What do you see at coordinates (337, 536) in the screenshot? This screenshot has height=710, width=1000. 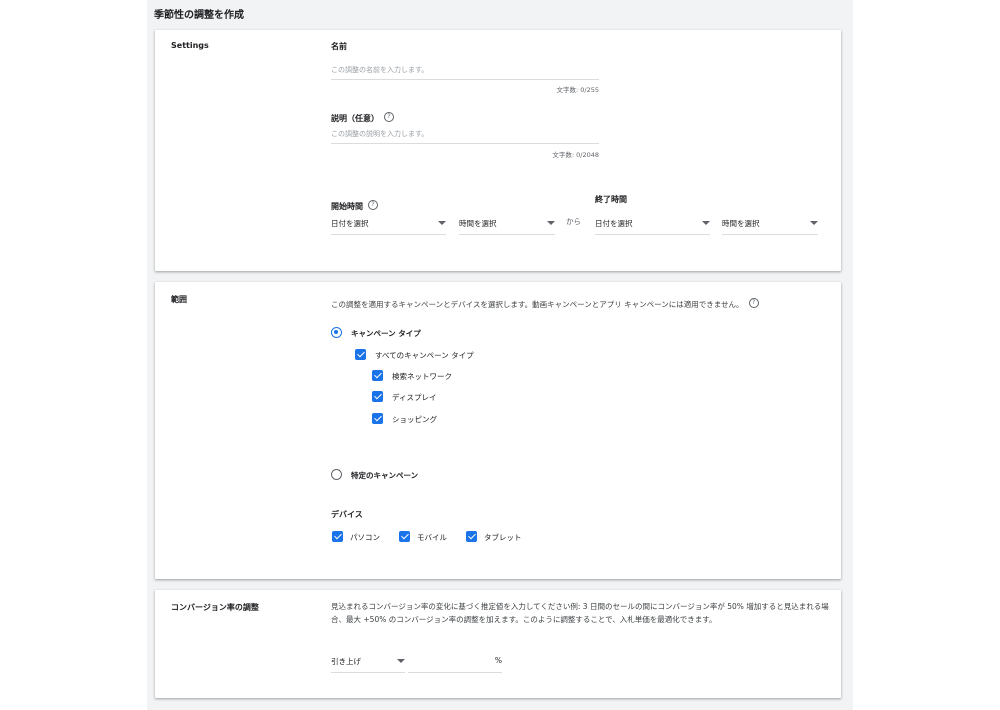 I see `desktop-checkbox` at bounding box center [337, 536].